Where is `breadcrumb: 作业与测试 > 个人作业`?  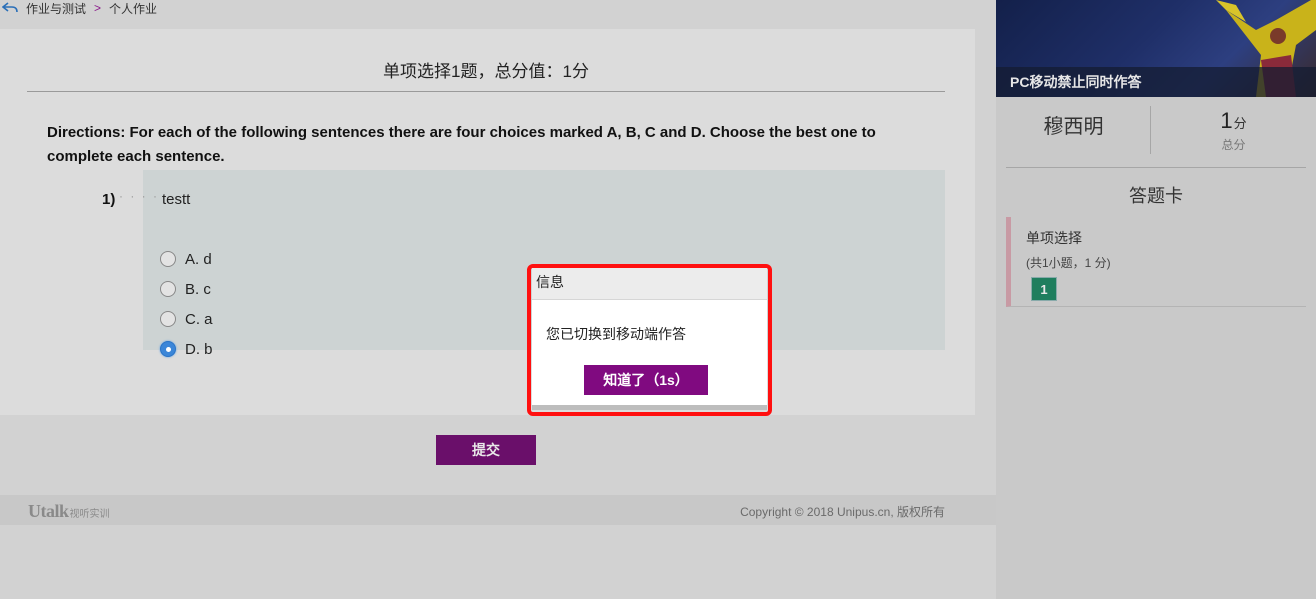 breadcrumb: 作业与测试 > 个人作业 is located at coordinates (498, 8).